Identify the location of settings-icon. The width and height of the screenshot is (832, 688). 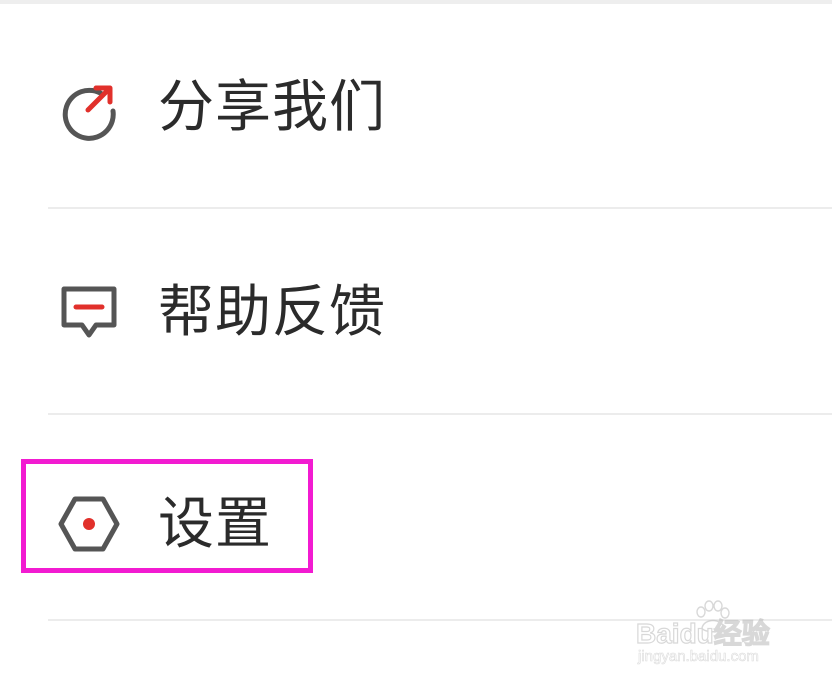
(89, 524).